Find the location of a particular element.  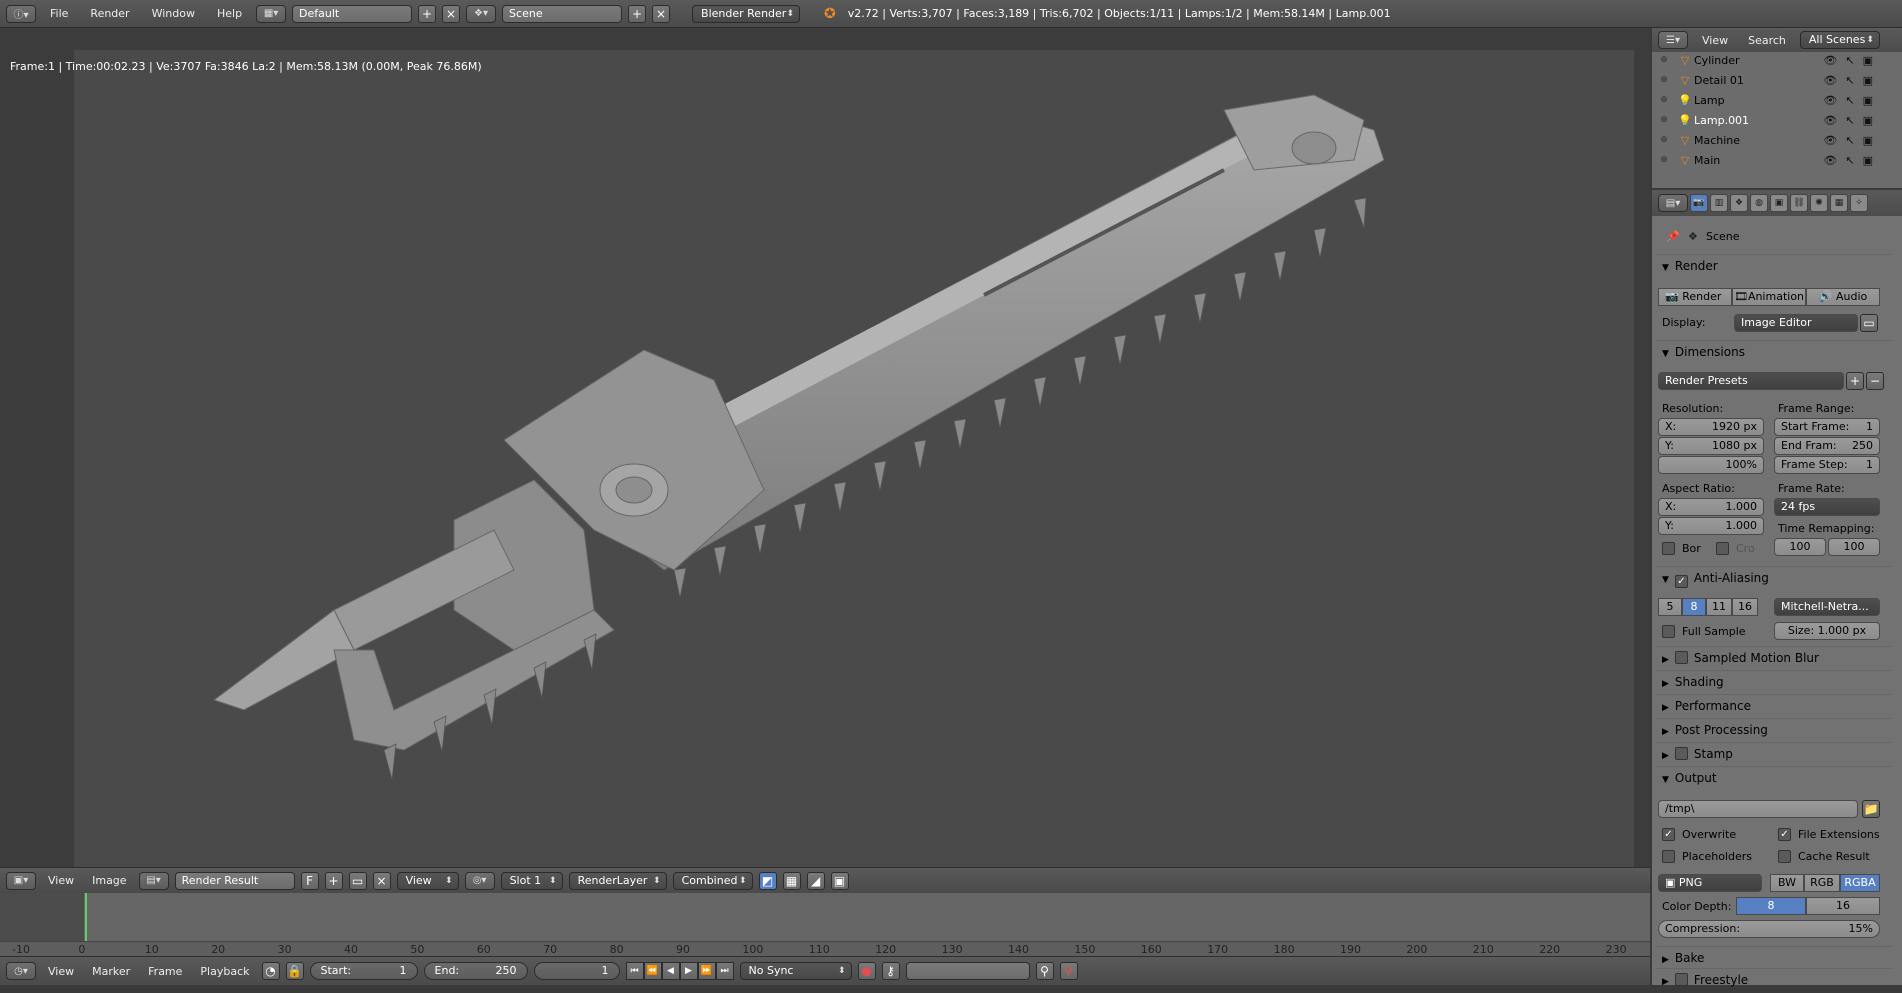

browse-folder-icon: 📁 is located at coordinates (1871, 809).